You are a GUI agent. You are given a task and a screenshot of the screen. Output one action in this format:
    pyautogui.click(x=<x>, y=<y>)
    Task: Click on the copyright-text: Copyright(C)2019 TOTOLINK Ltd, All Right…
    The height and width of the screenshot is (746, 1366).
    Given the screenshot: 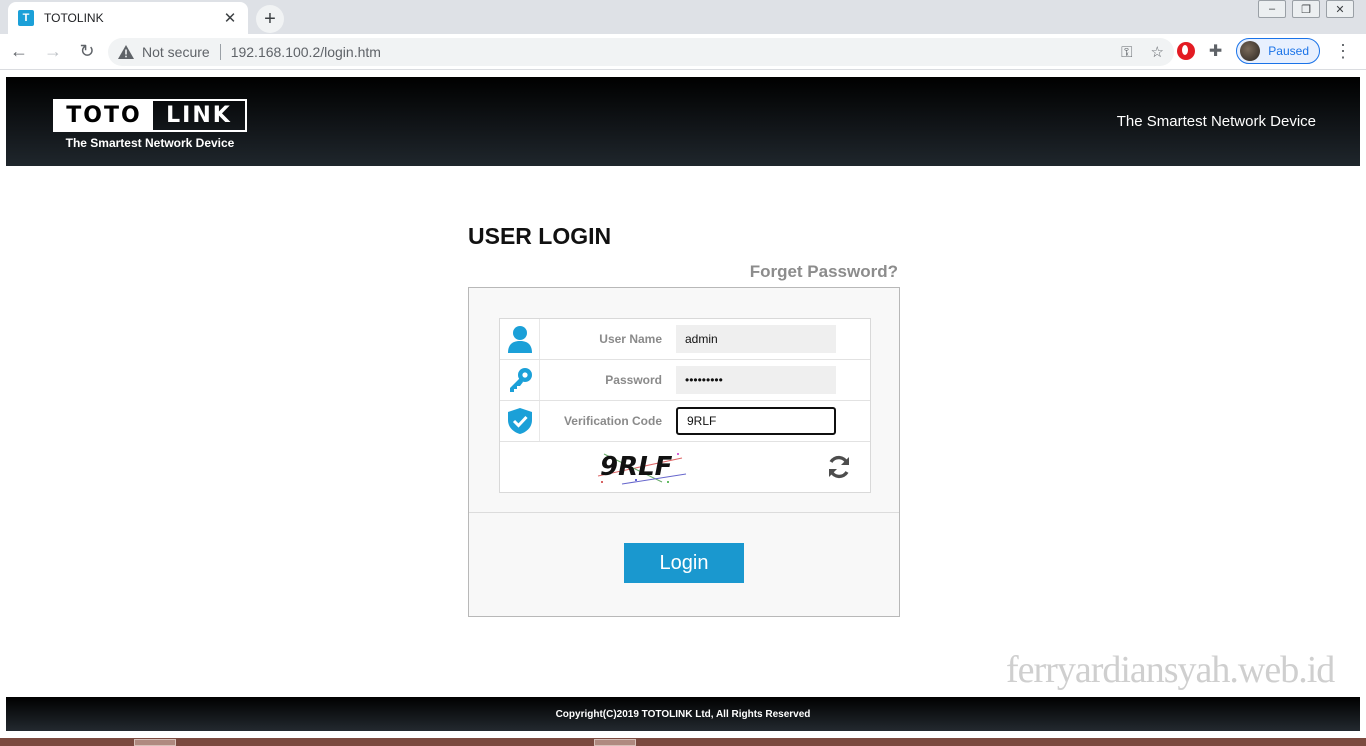 What is the action you would take?
    pyautogui.click(x=683, y=714)
    